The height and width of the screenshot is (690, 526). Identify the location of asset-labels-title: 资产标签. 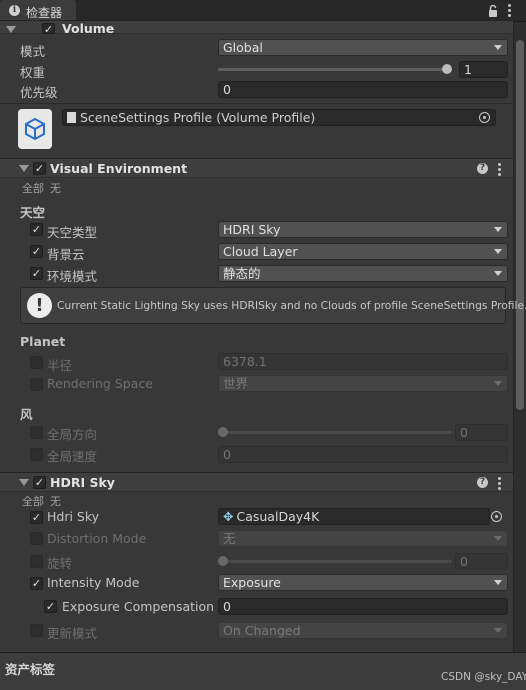
(30, 669).